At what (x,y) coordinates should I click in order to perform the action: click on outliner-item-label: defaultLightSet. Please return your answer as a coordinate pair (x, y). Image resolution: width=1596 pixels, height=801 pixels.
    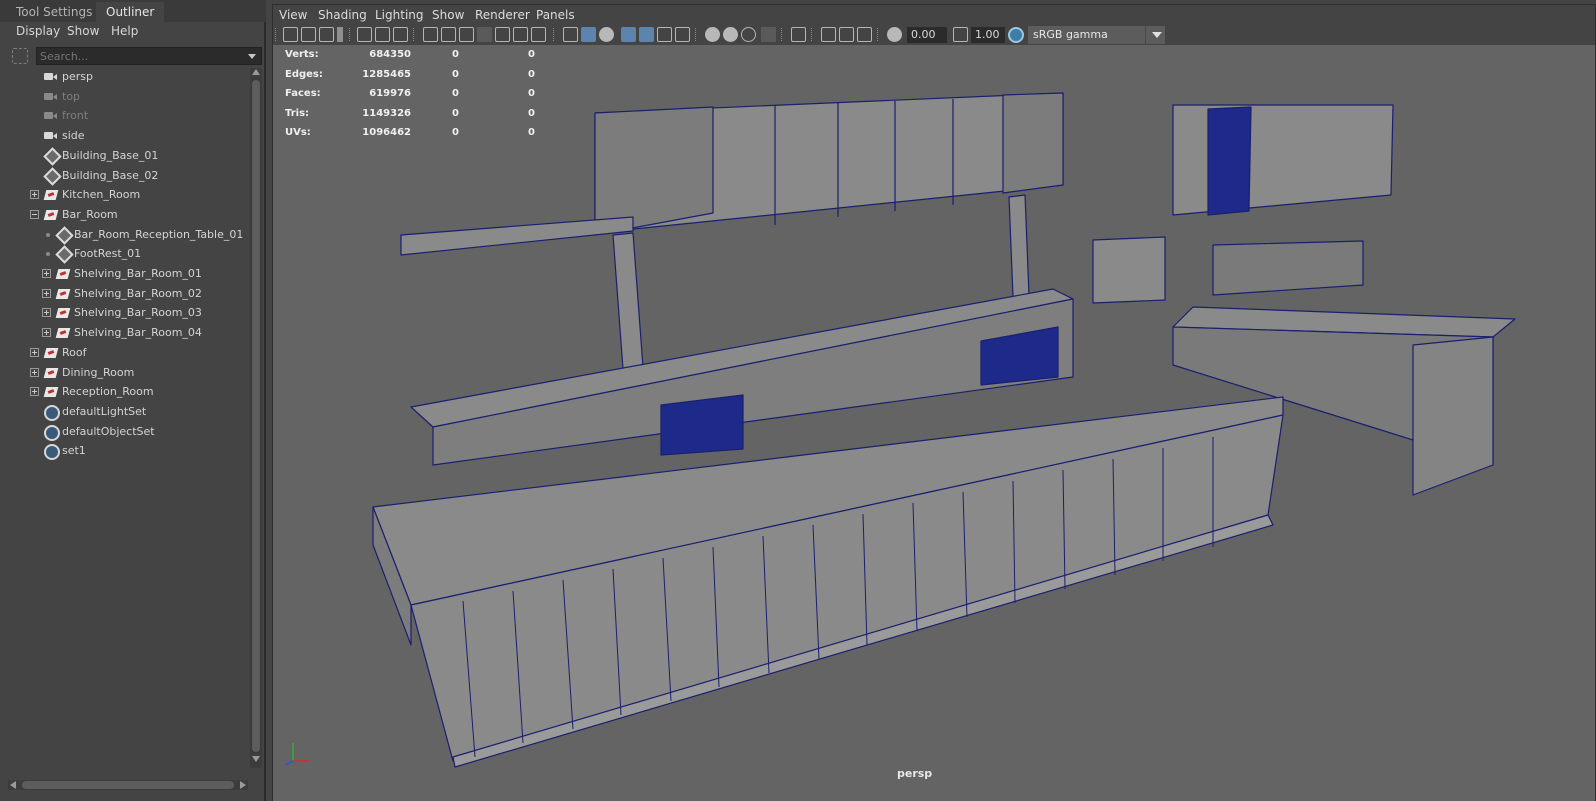
    Looking at the image, I should click on (104, 411).